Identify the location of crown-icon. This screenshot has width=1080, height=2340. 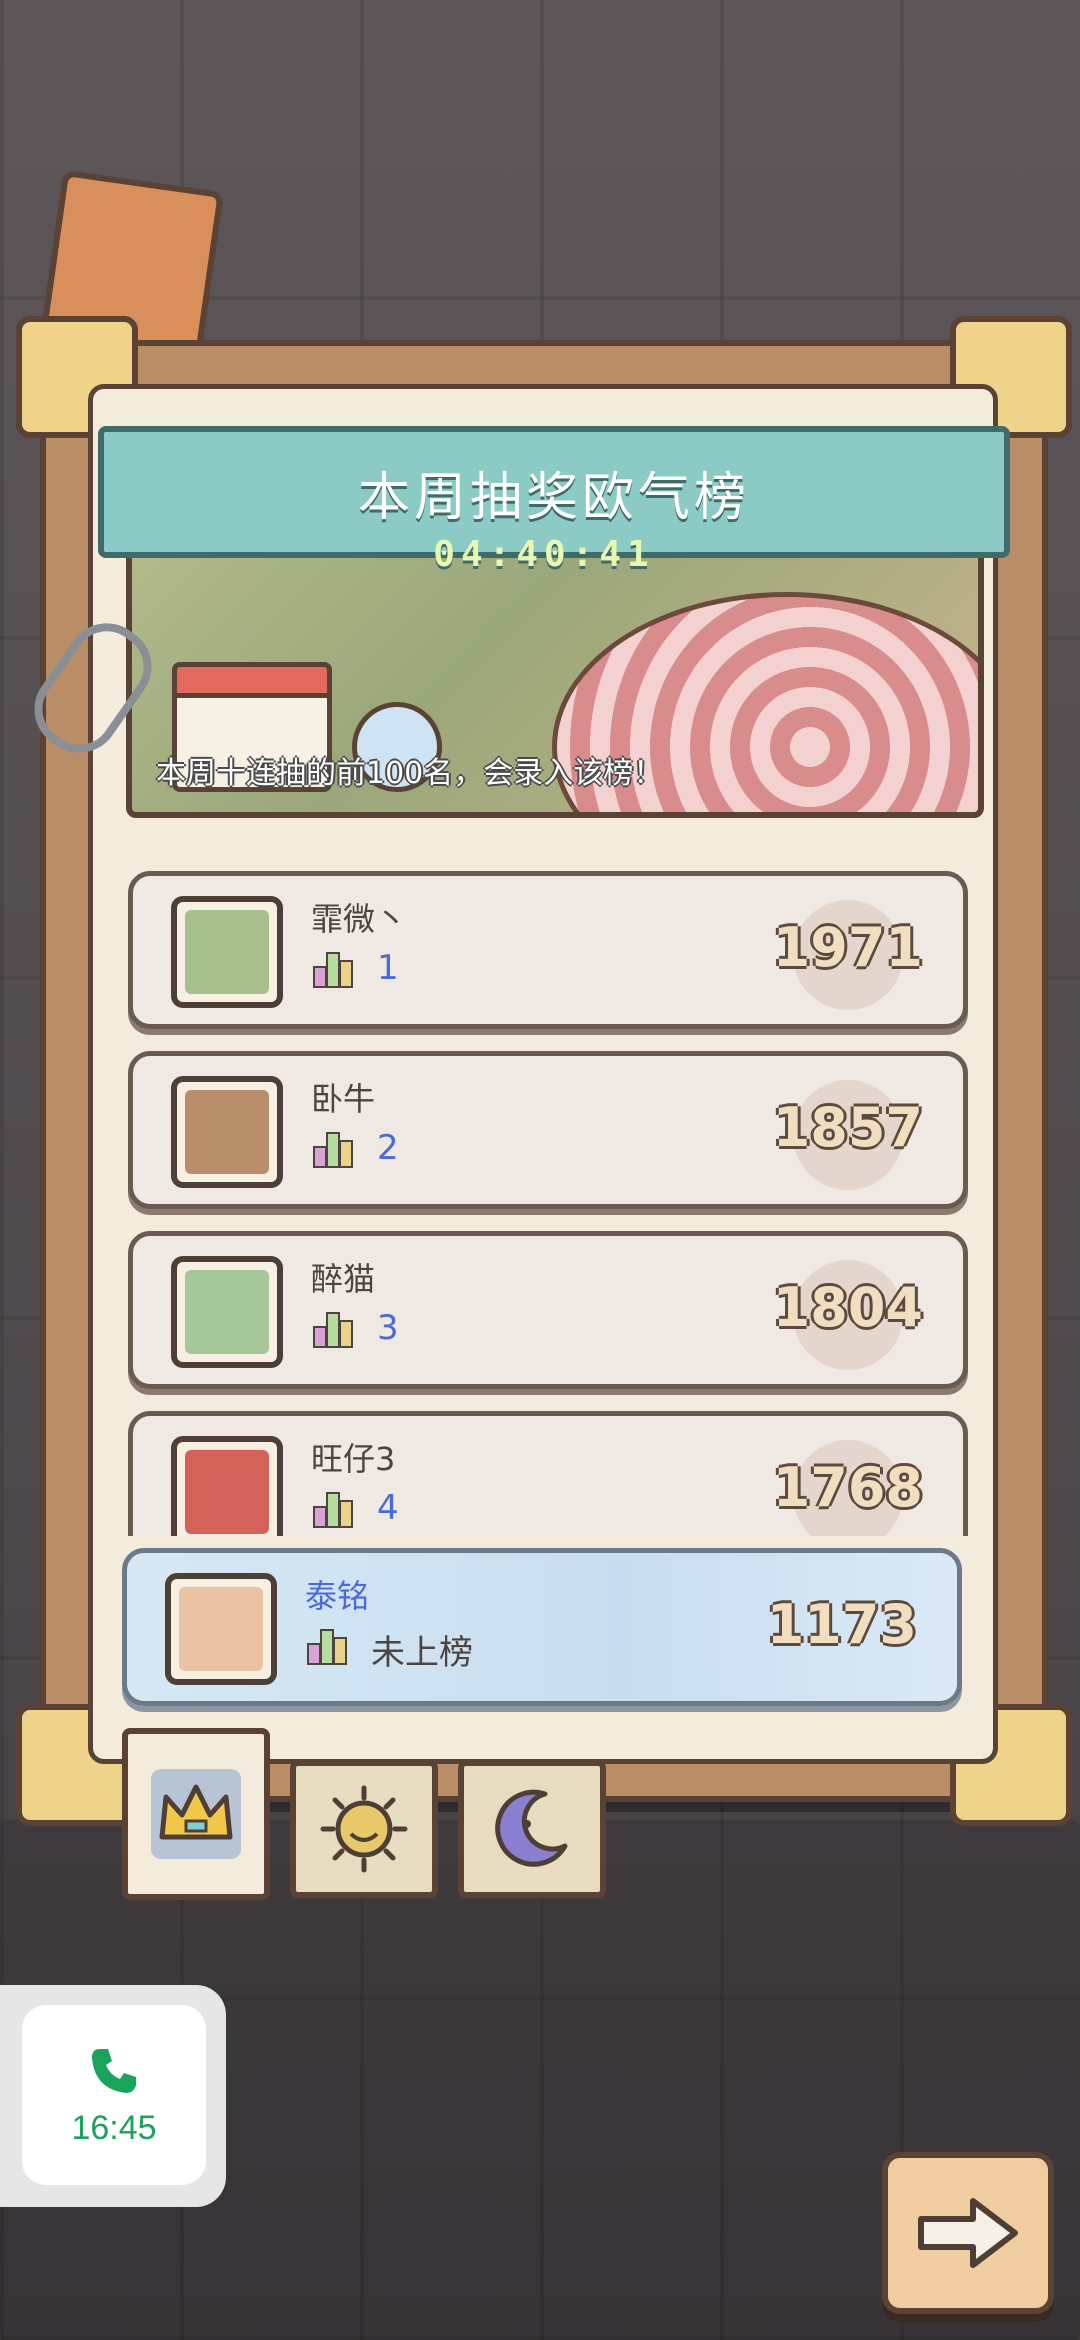
(196, 1814).